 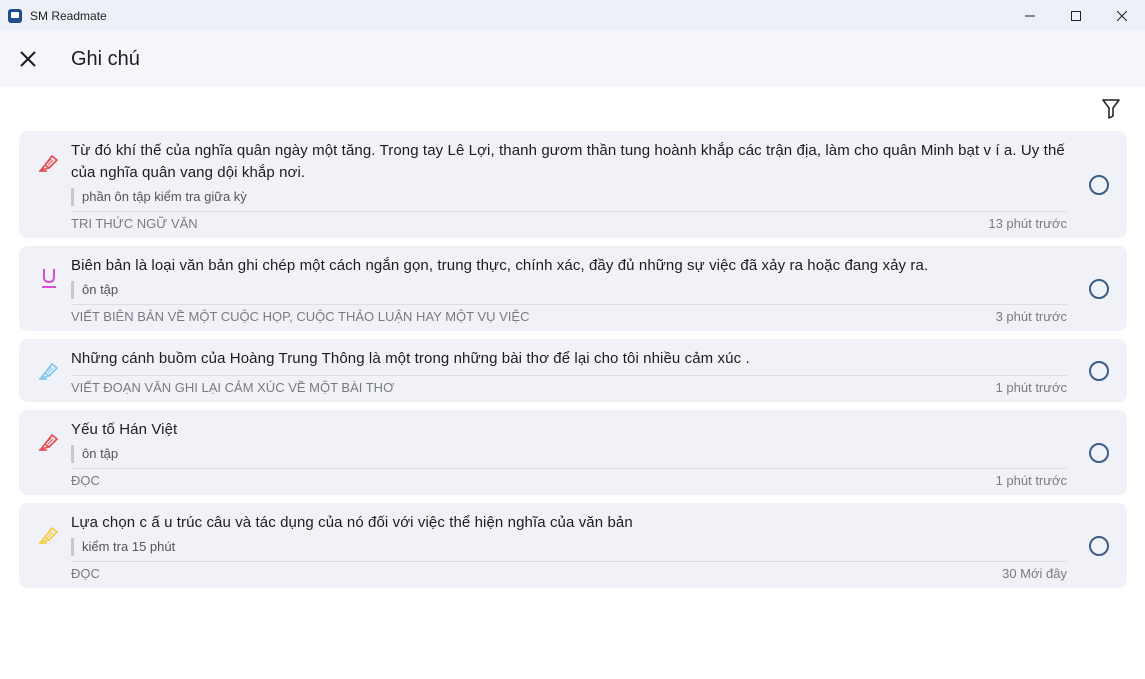 I want to click on note-footer: TRI THỨC NGỮ VĂN 13 phút trước, so click(x=569, y=221).